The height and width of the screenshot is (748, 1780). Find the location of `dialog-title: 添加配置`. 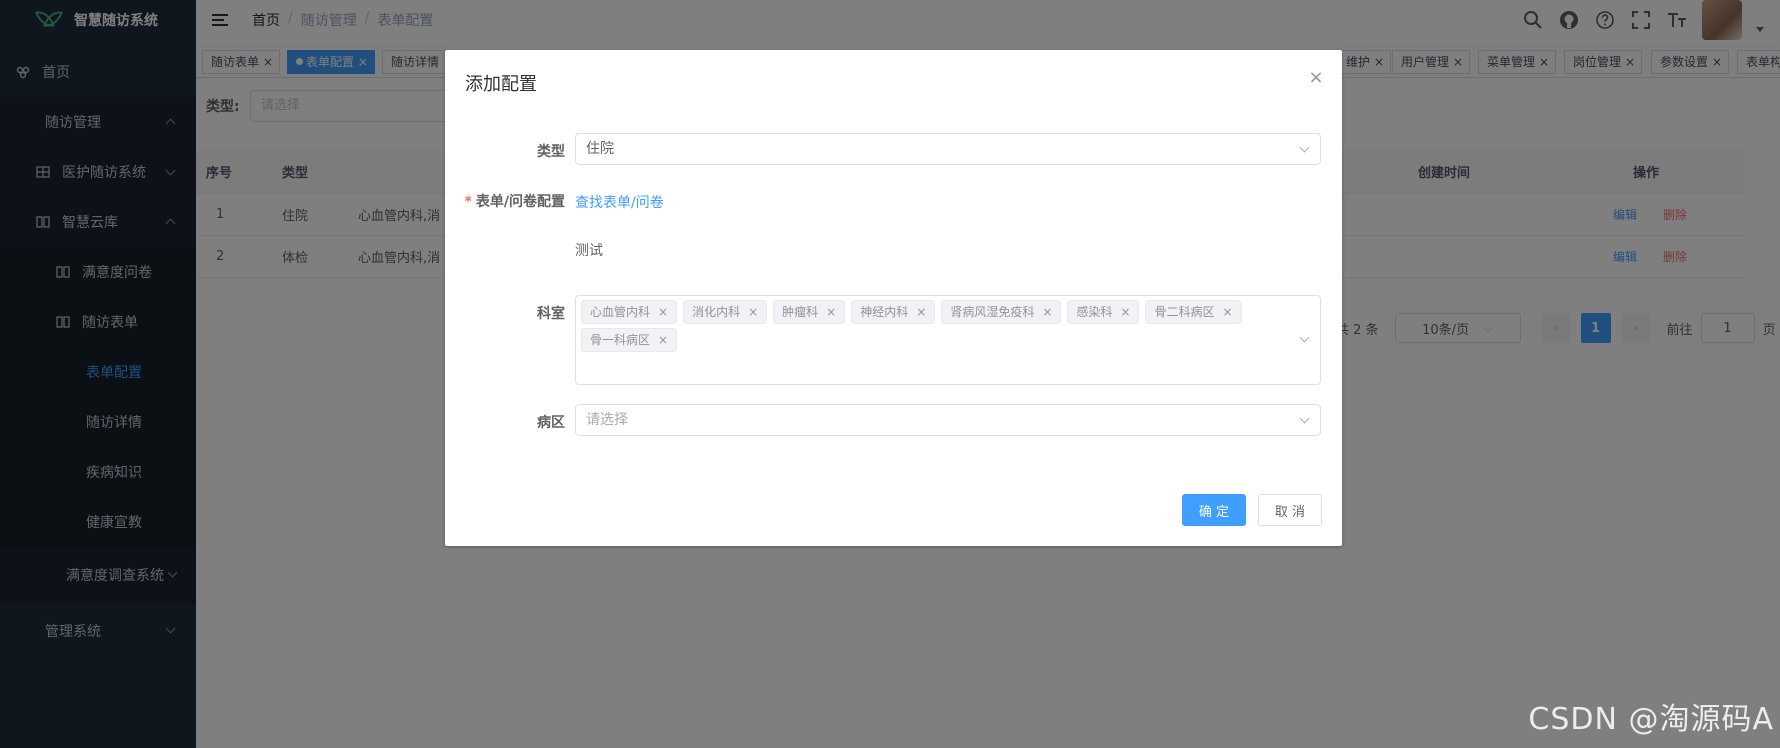

dialog-title: 添加配置 is located at coordinates (501, 84).